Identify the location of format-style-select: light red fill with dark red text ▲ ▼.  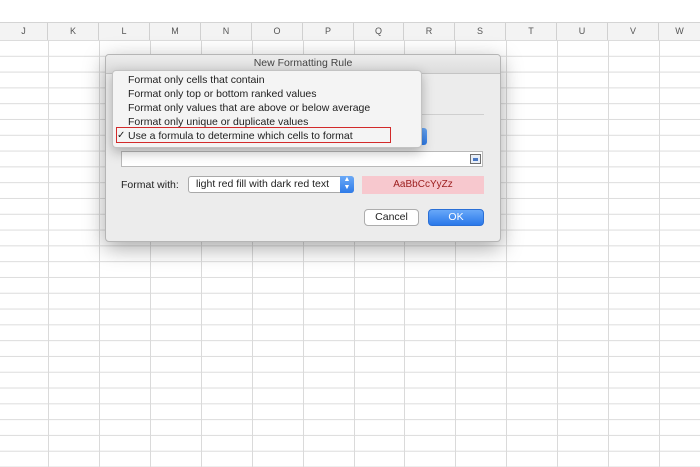
(271, 184).